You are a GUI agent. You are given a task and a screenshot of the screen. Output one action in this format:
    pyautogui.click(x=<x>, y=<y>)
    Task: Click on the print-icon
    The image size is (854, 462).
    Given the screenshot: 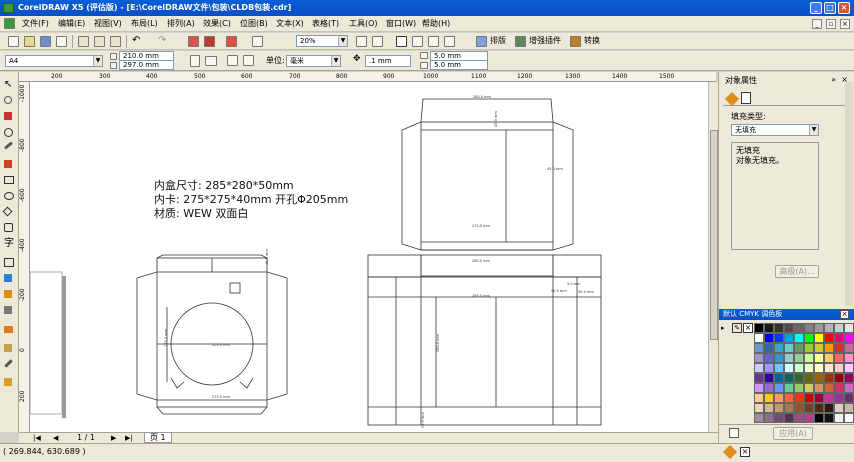 What is the action you would take?
    pyautogui.click(x=61, y=41)
    